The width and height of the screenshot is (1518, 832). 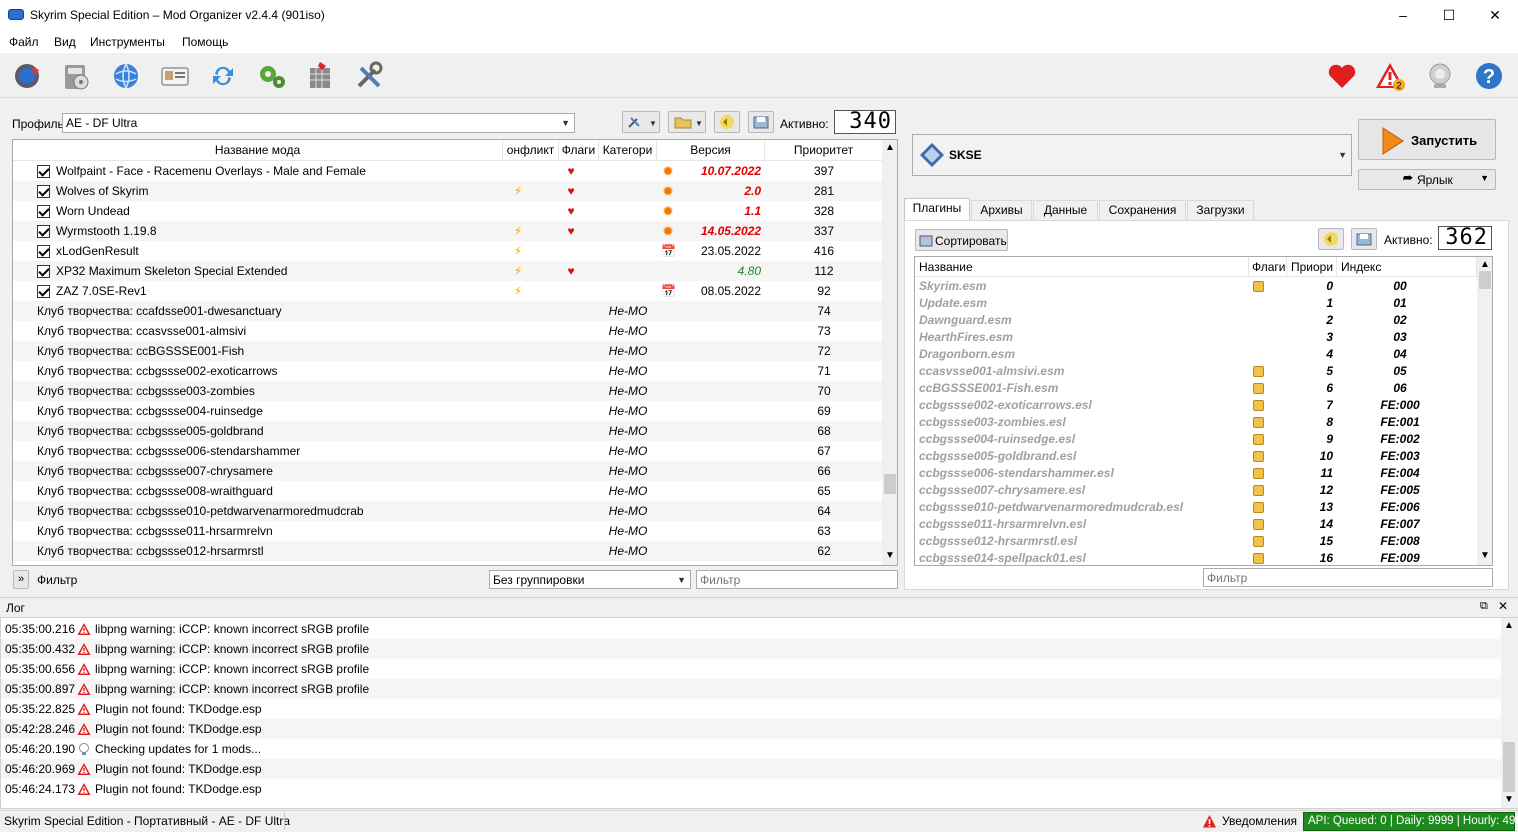 I want to click on sort-button: Сортировать, so click(x=961, y=240).